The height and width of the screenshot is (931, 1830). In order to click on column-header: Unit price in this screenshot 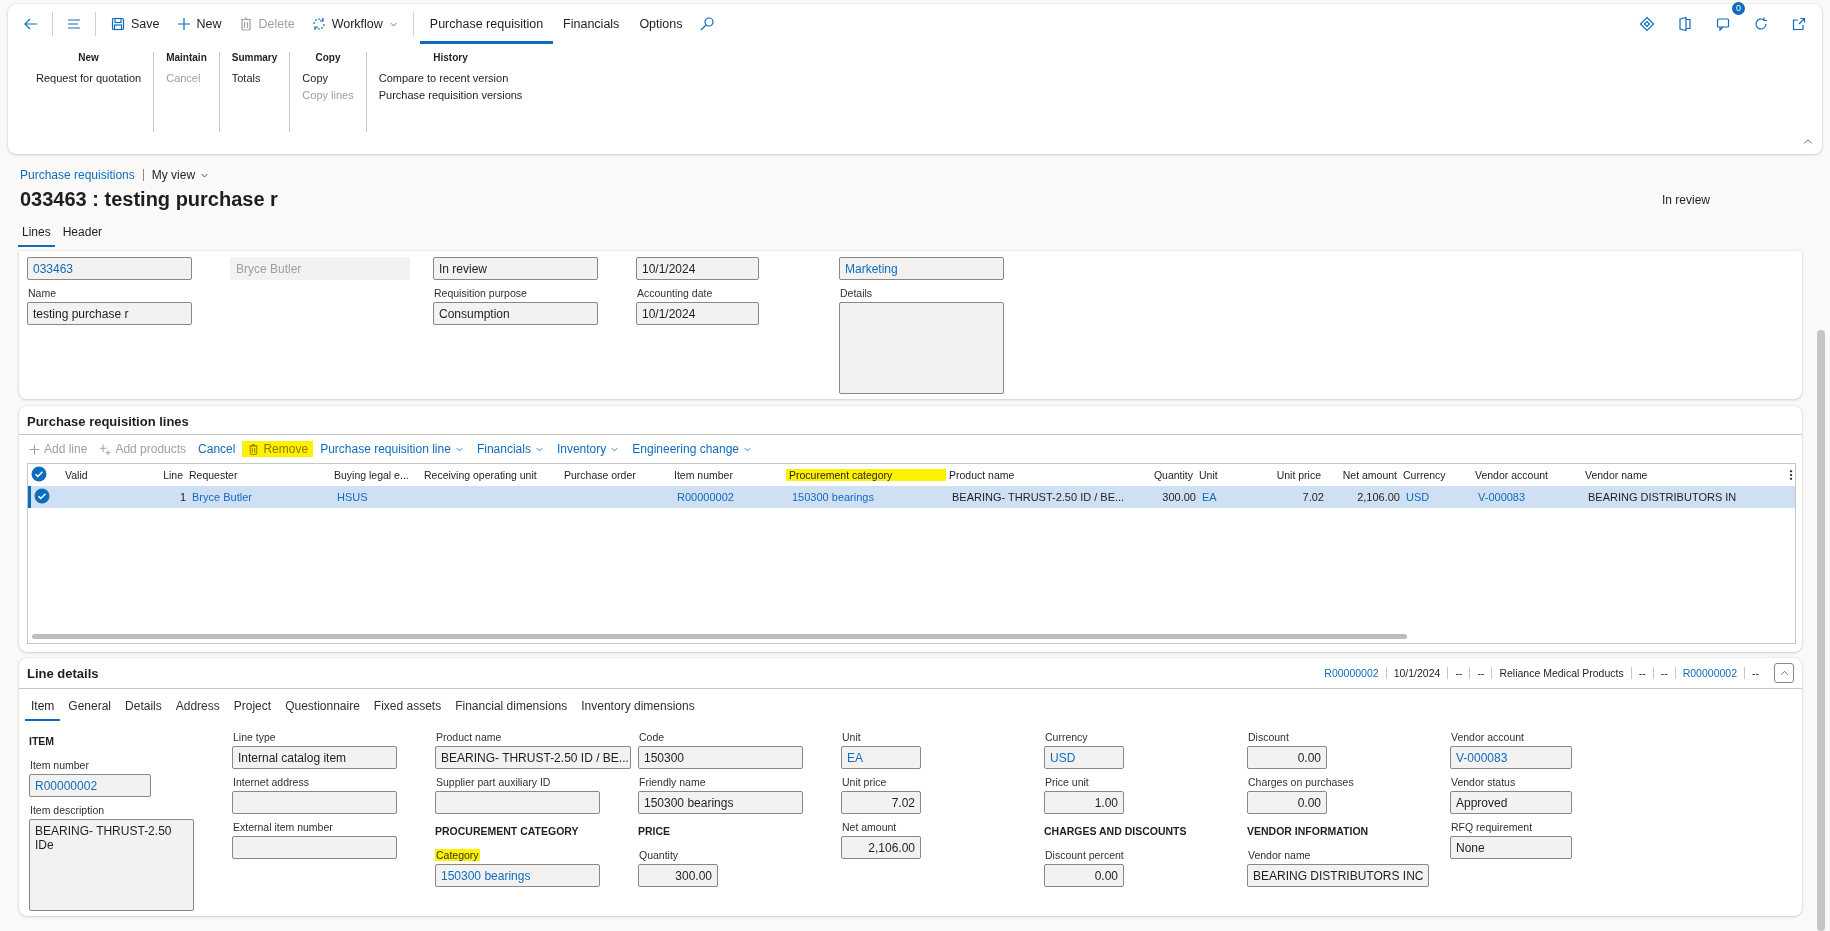, I will do `click(1291, 475)`.